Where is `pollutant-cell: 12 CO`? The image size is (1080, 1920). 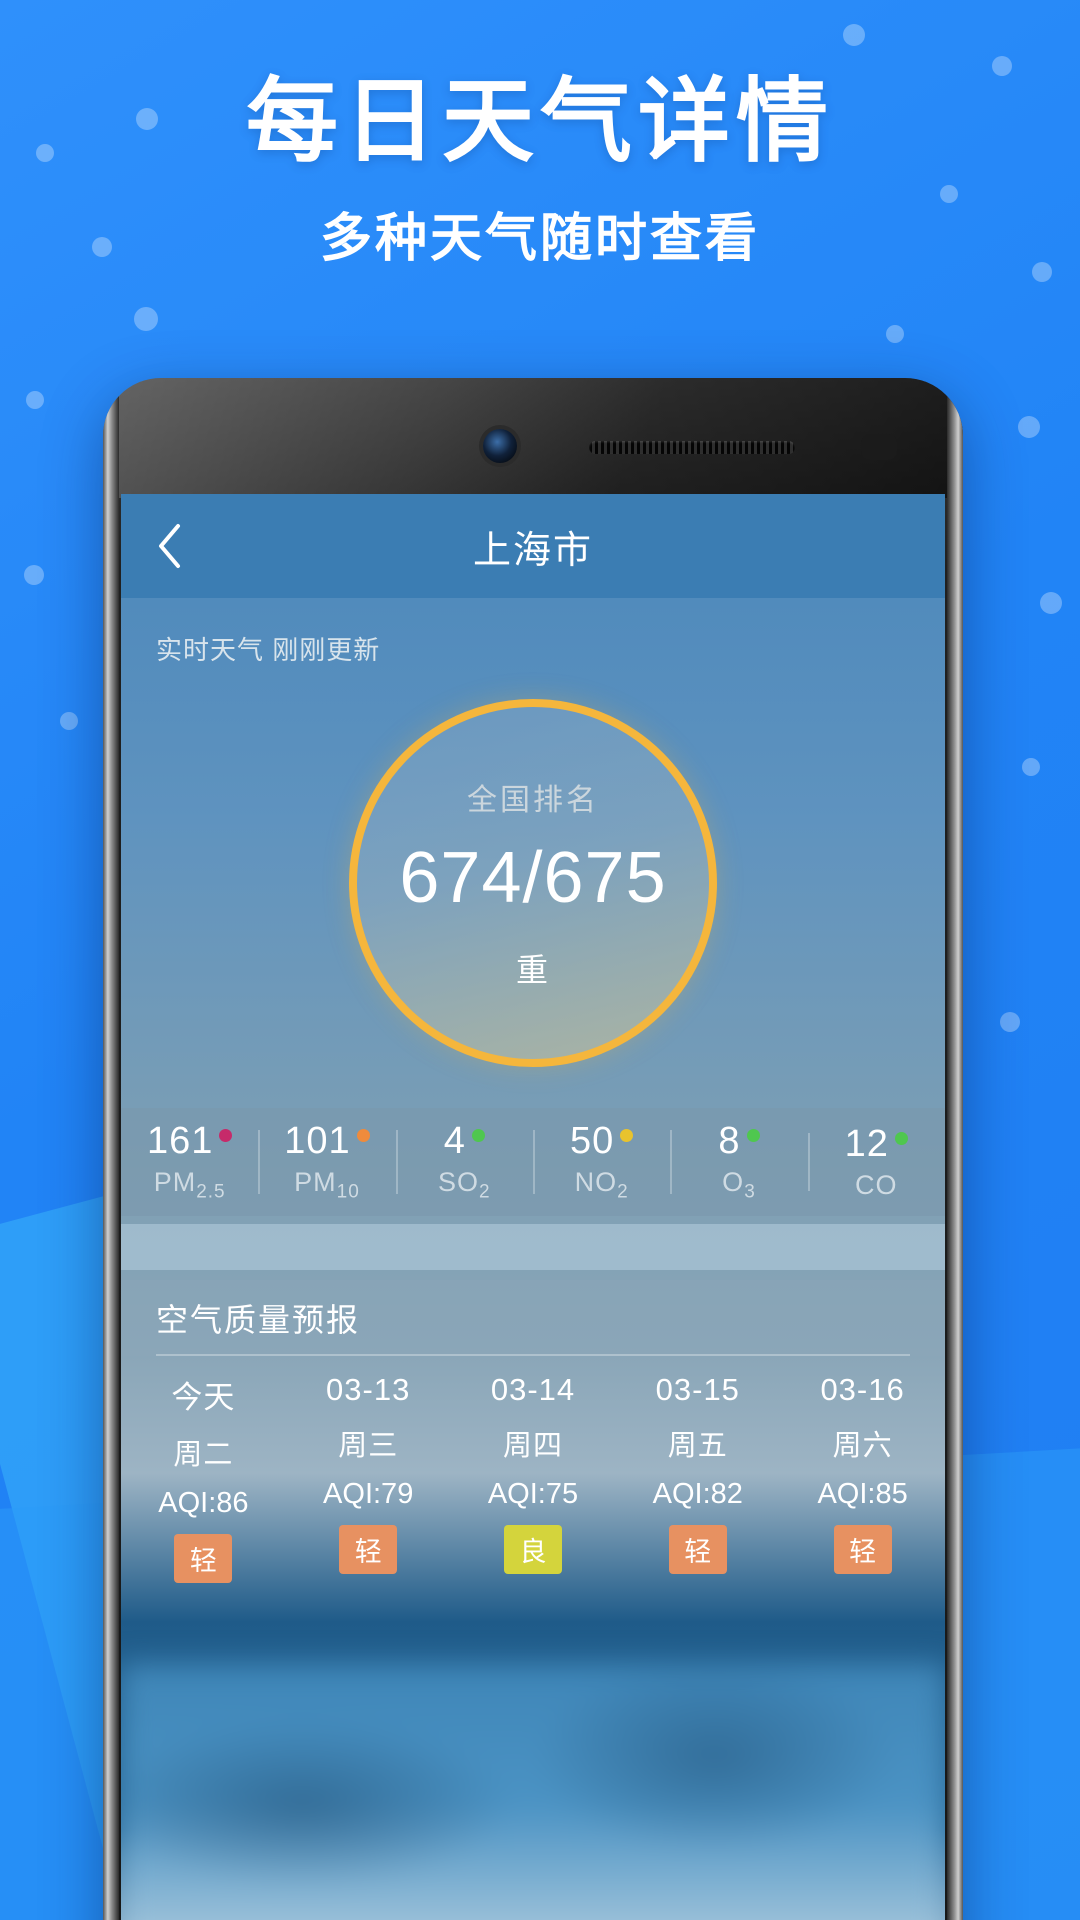
pollutant-cell: 12 CO is located at coordinates (876, 1162).